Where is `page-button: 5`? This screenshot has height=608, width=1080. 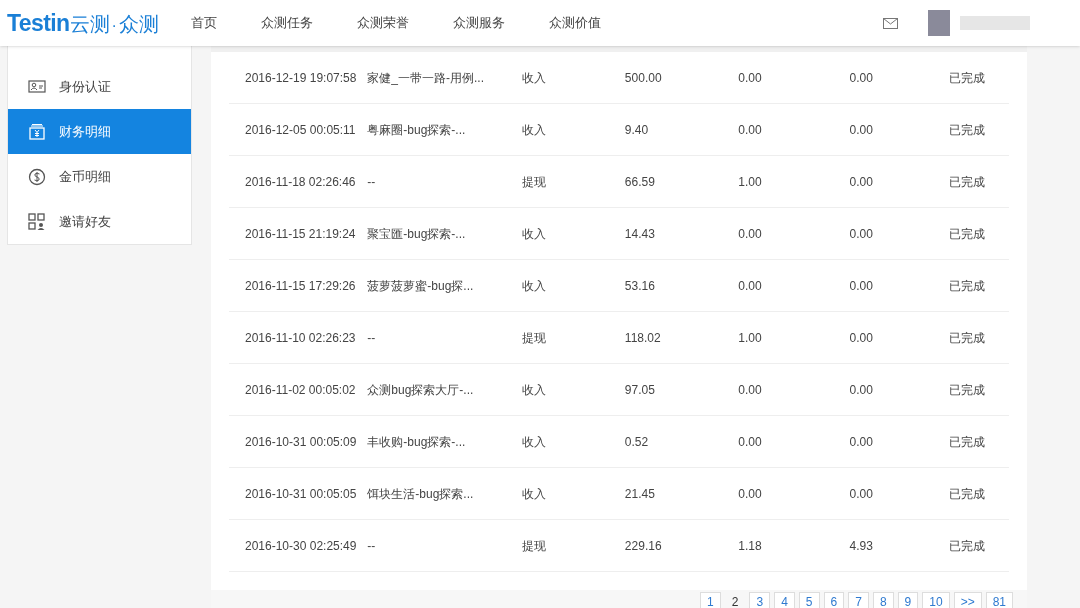
page-button: 5 is located at coordinates (809, 600).